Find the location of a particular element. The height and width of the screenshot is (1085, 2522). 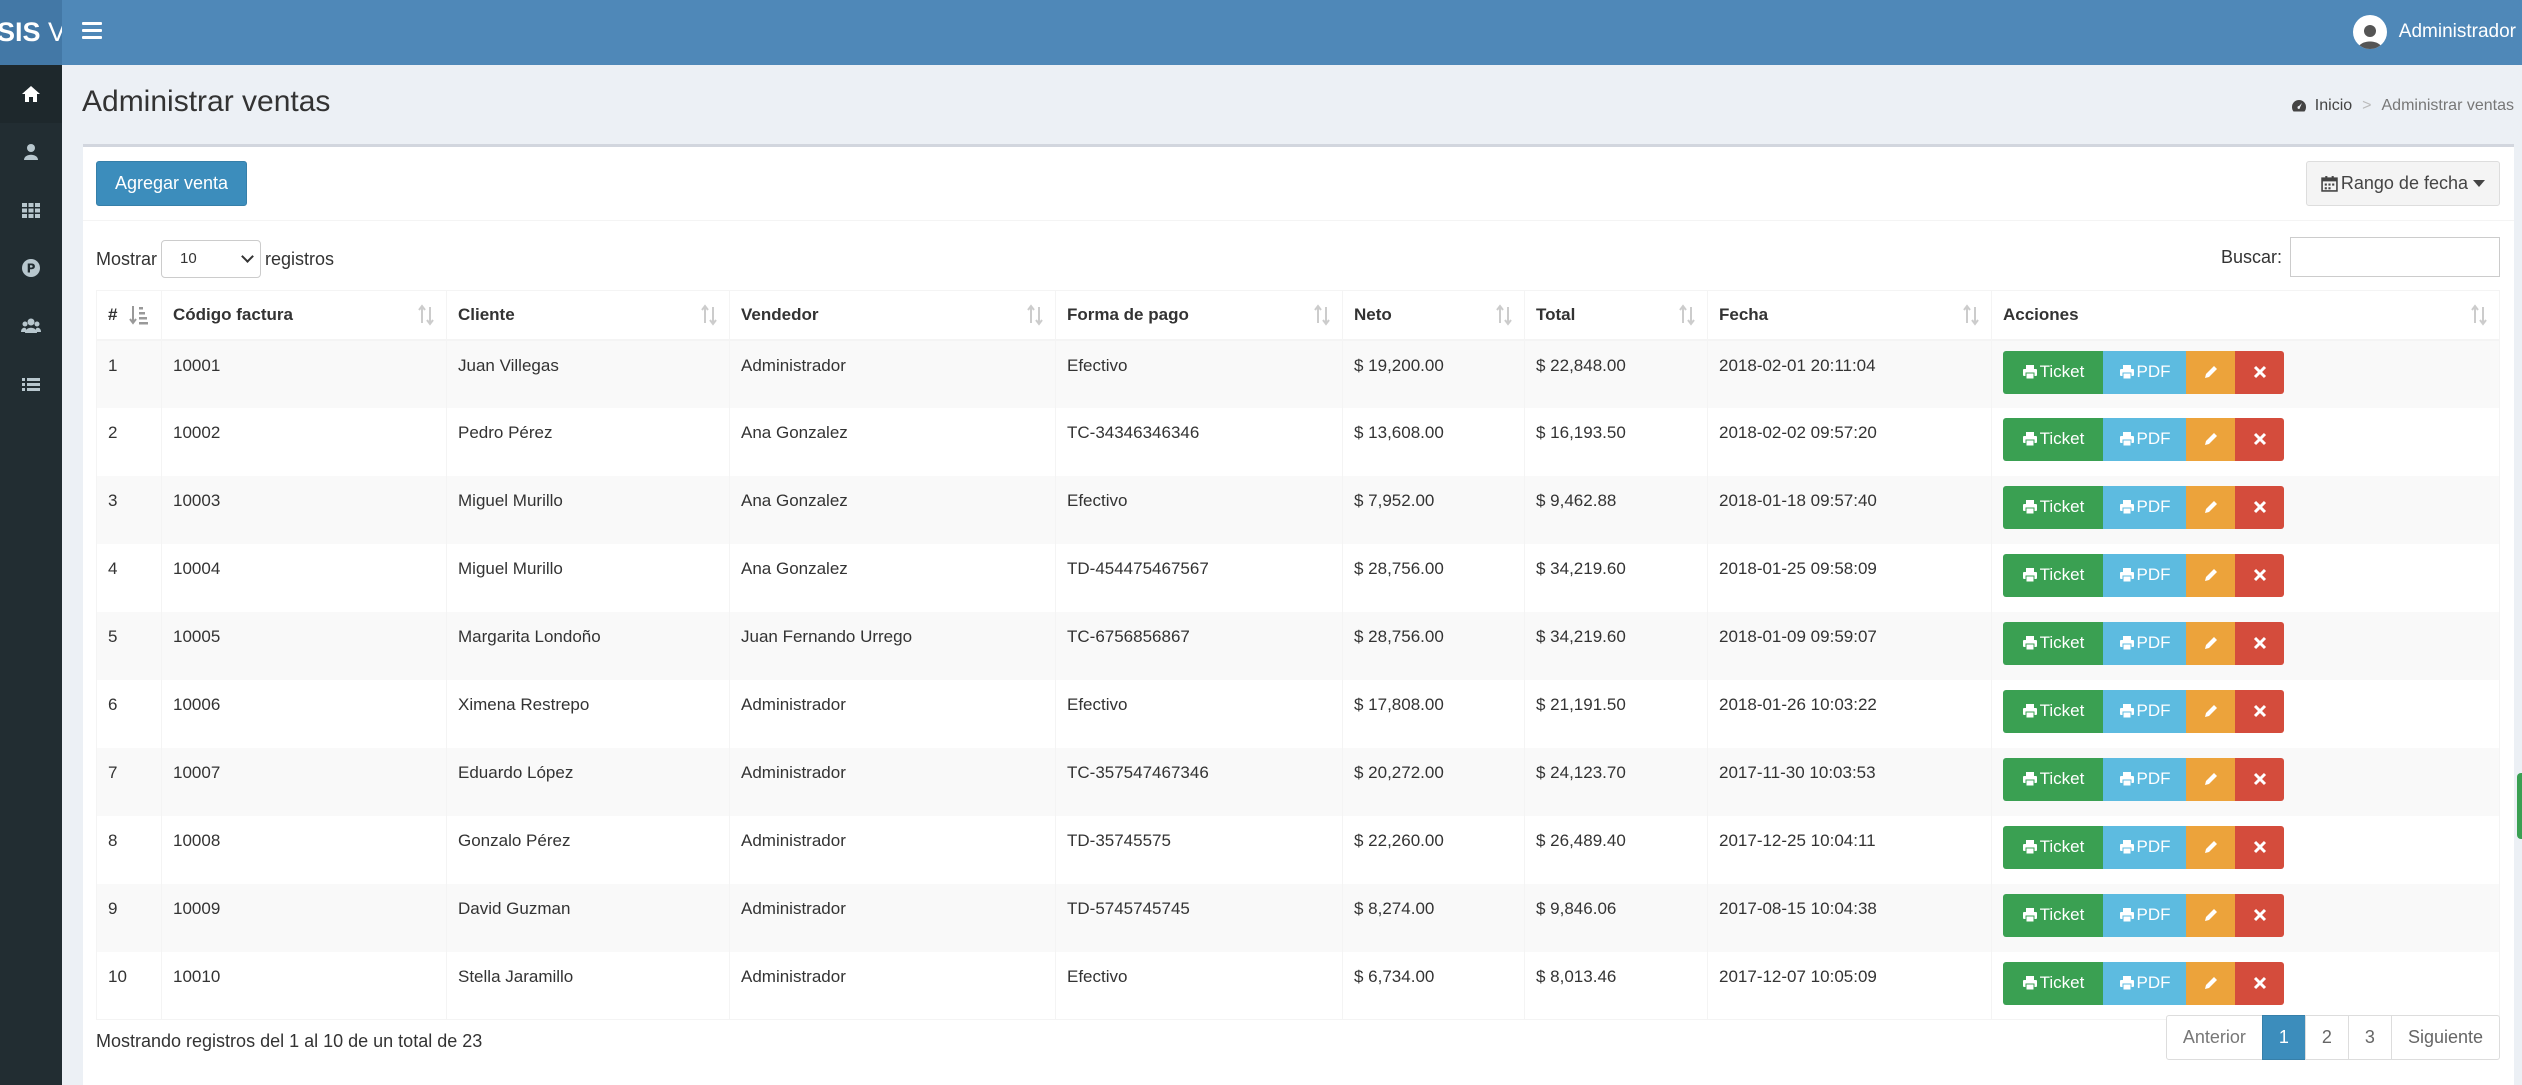

pagination-page-2: 2 is located at coordinates (2326, 1037).